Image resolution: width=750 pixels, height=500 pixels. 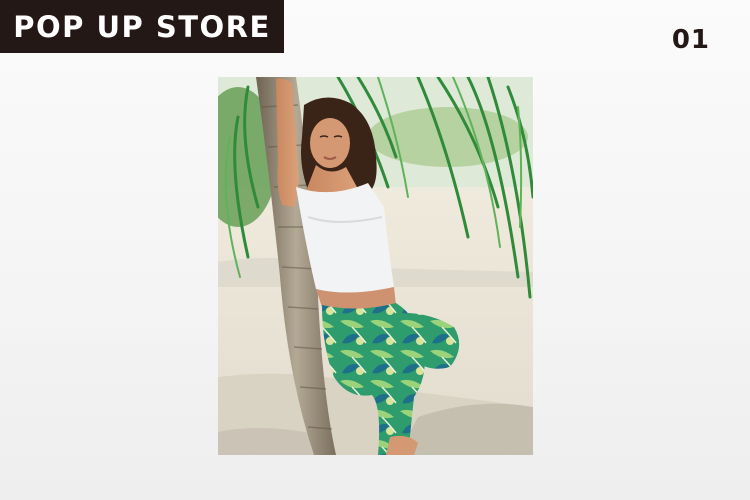 I want to click on page-title: POP UP STORE, so click(x=142, y=26).